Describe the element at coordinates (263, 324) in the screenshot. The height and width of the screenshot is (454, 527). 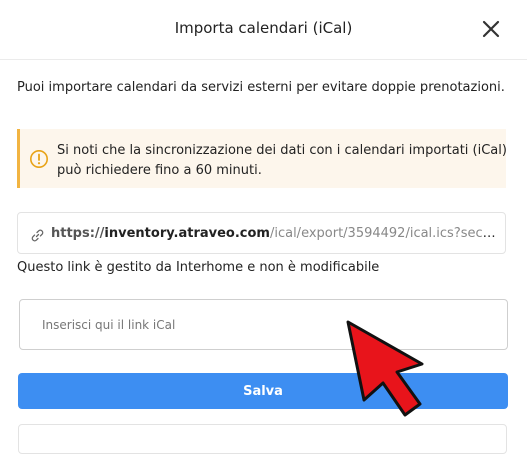
I see `ical-link-input` at that location.